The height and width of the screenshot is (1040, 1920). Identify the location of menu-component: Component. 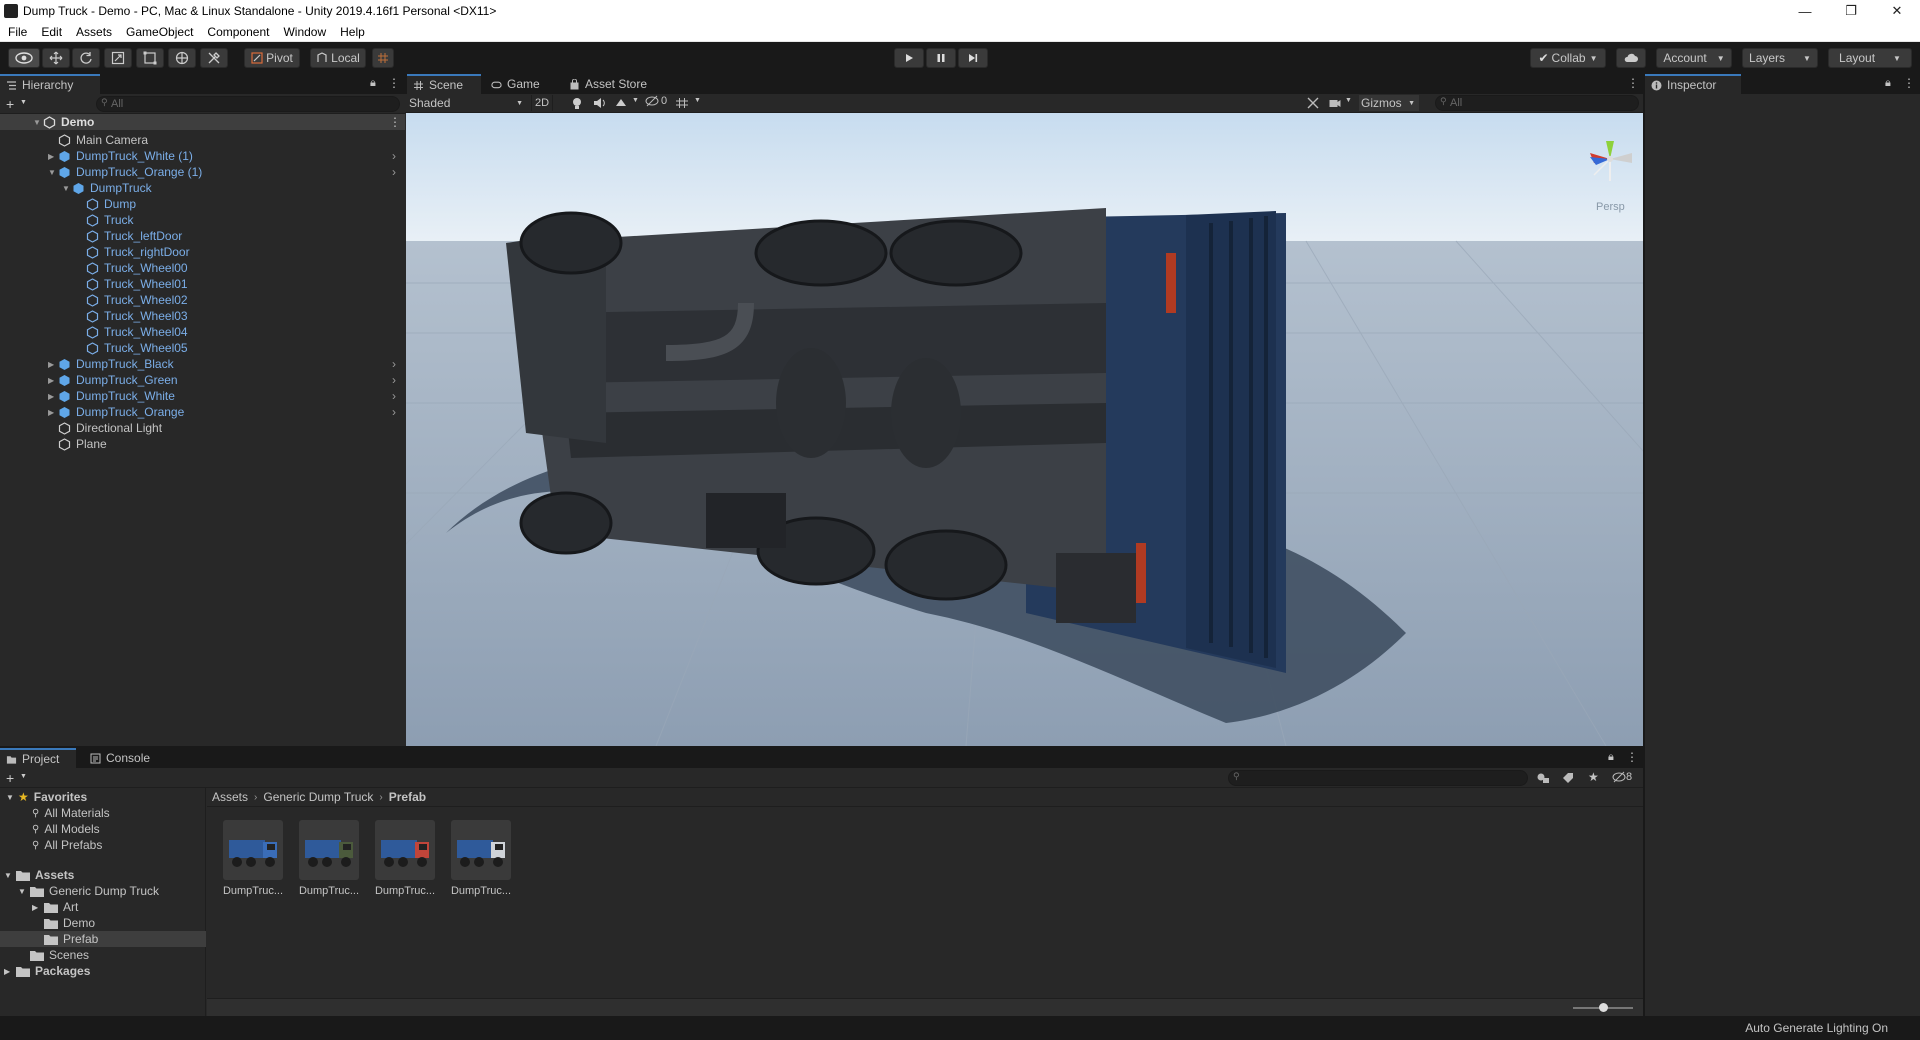
(237, 32).